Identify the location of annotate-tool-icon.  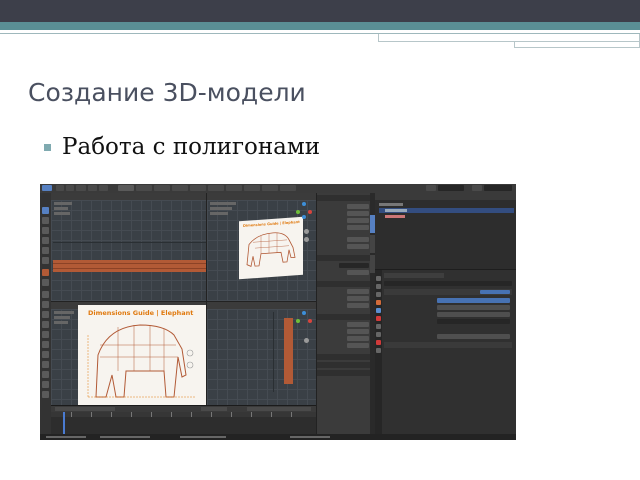
(45, 272).